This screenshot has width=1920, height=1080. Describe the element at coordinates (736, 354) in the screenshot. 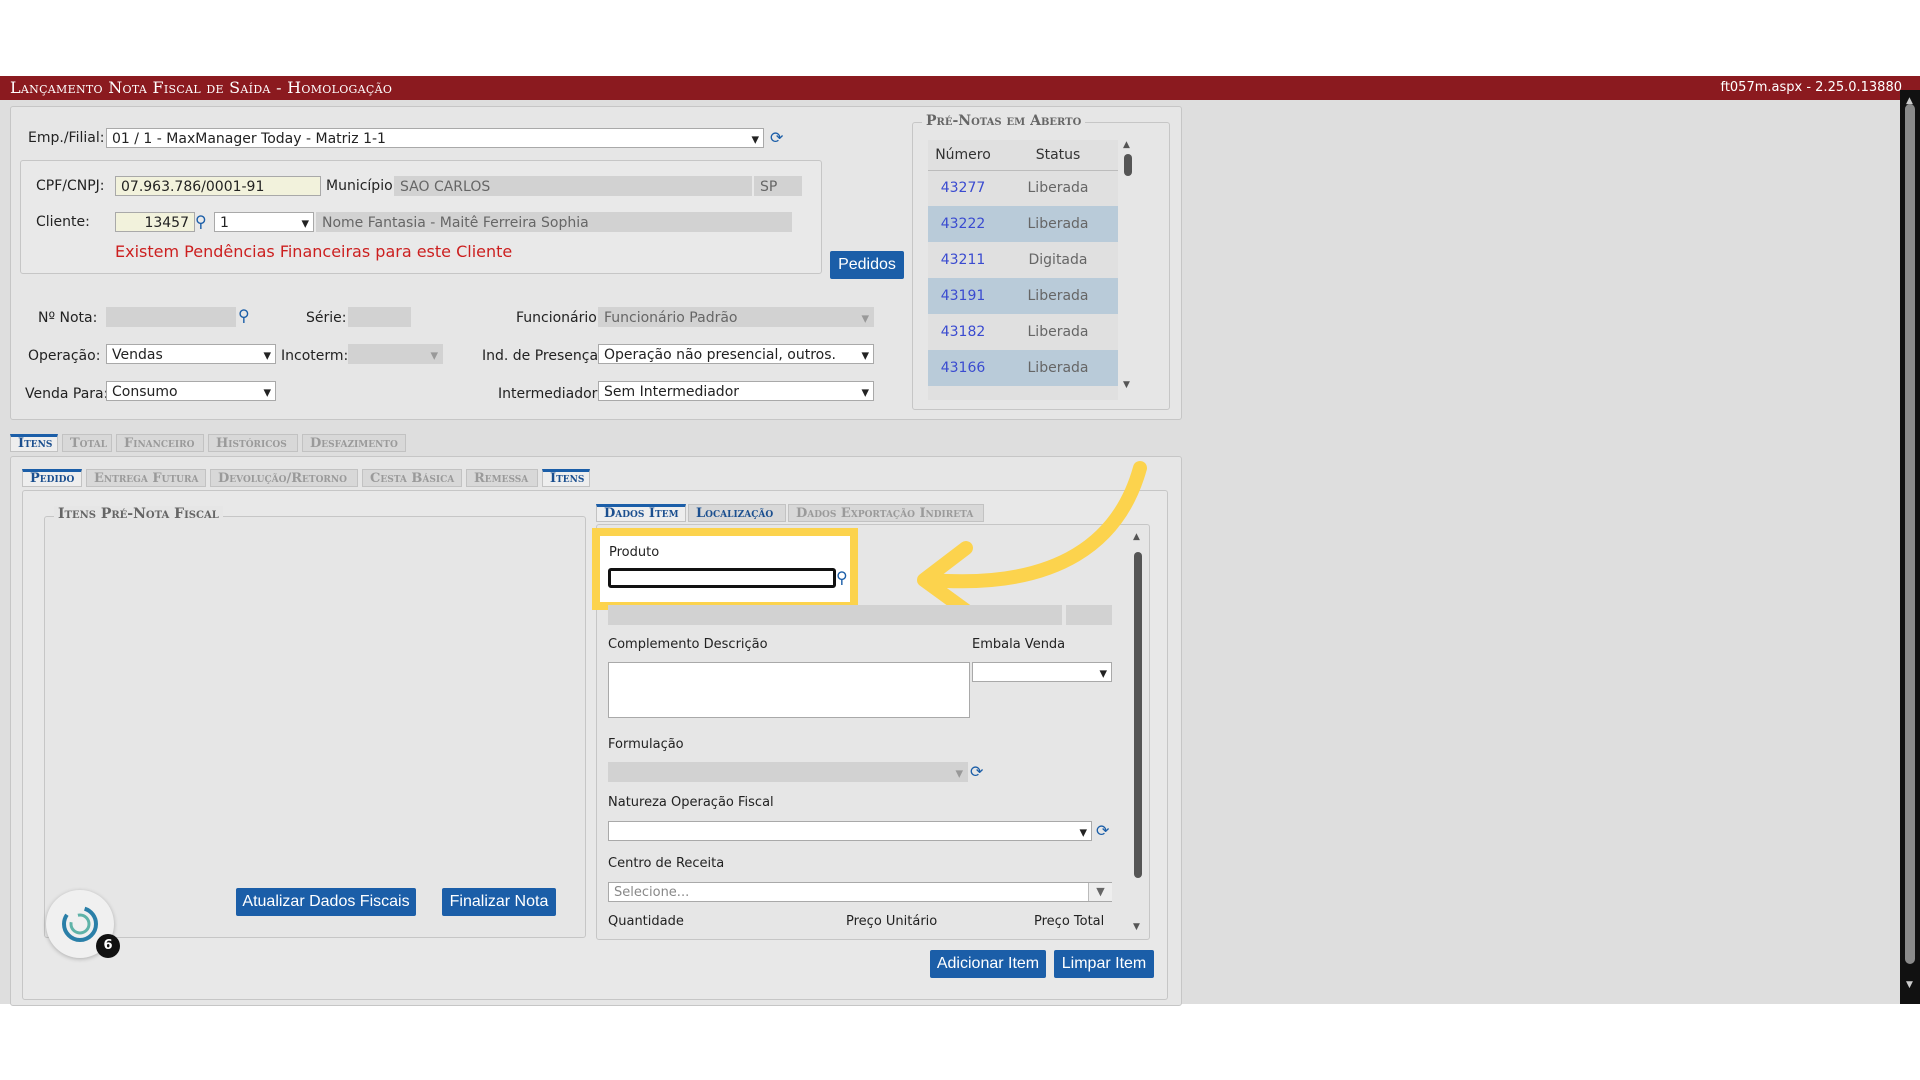

I see `presenca-select: Operação não presencial, outros.` at that location.